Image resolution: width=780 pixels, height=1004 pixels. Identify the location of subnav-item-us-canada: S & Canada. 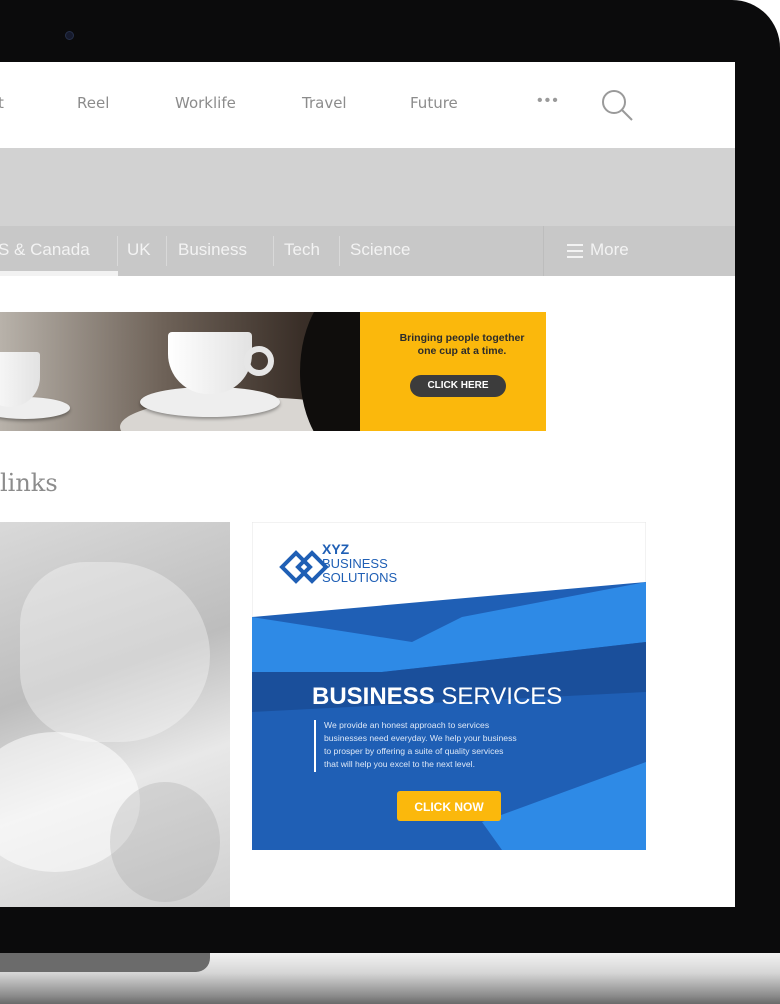
(45, 250).